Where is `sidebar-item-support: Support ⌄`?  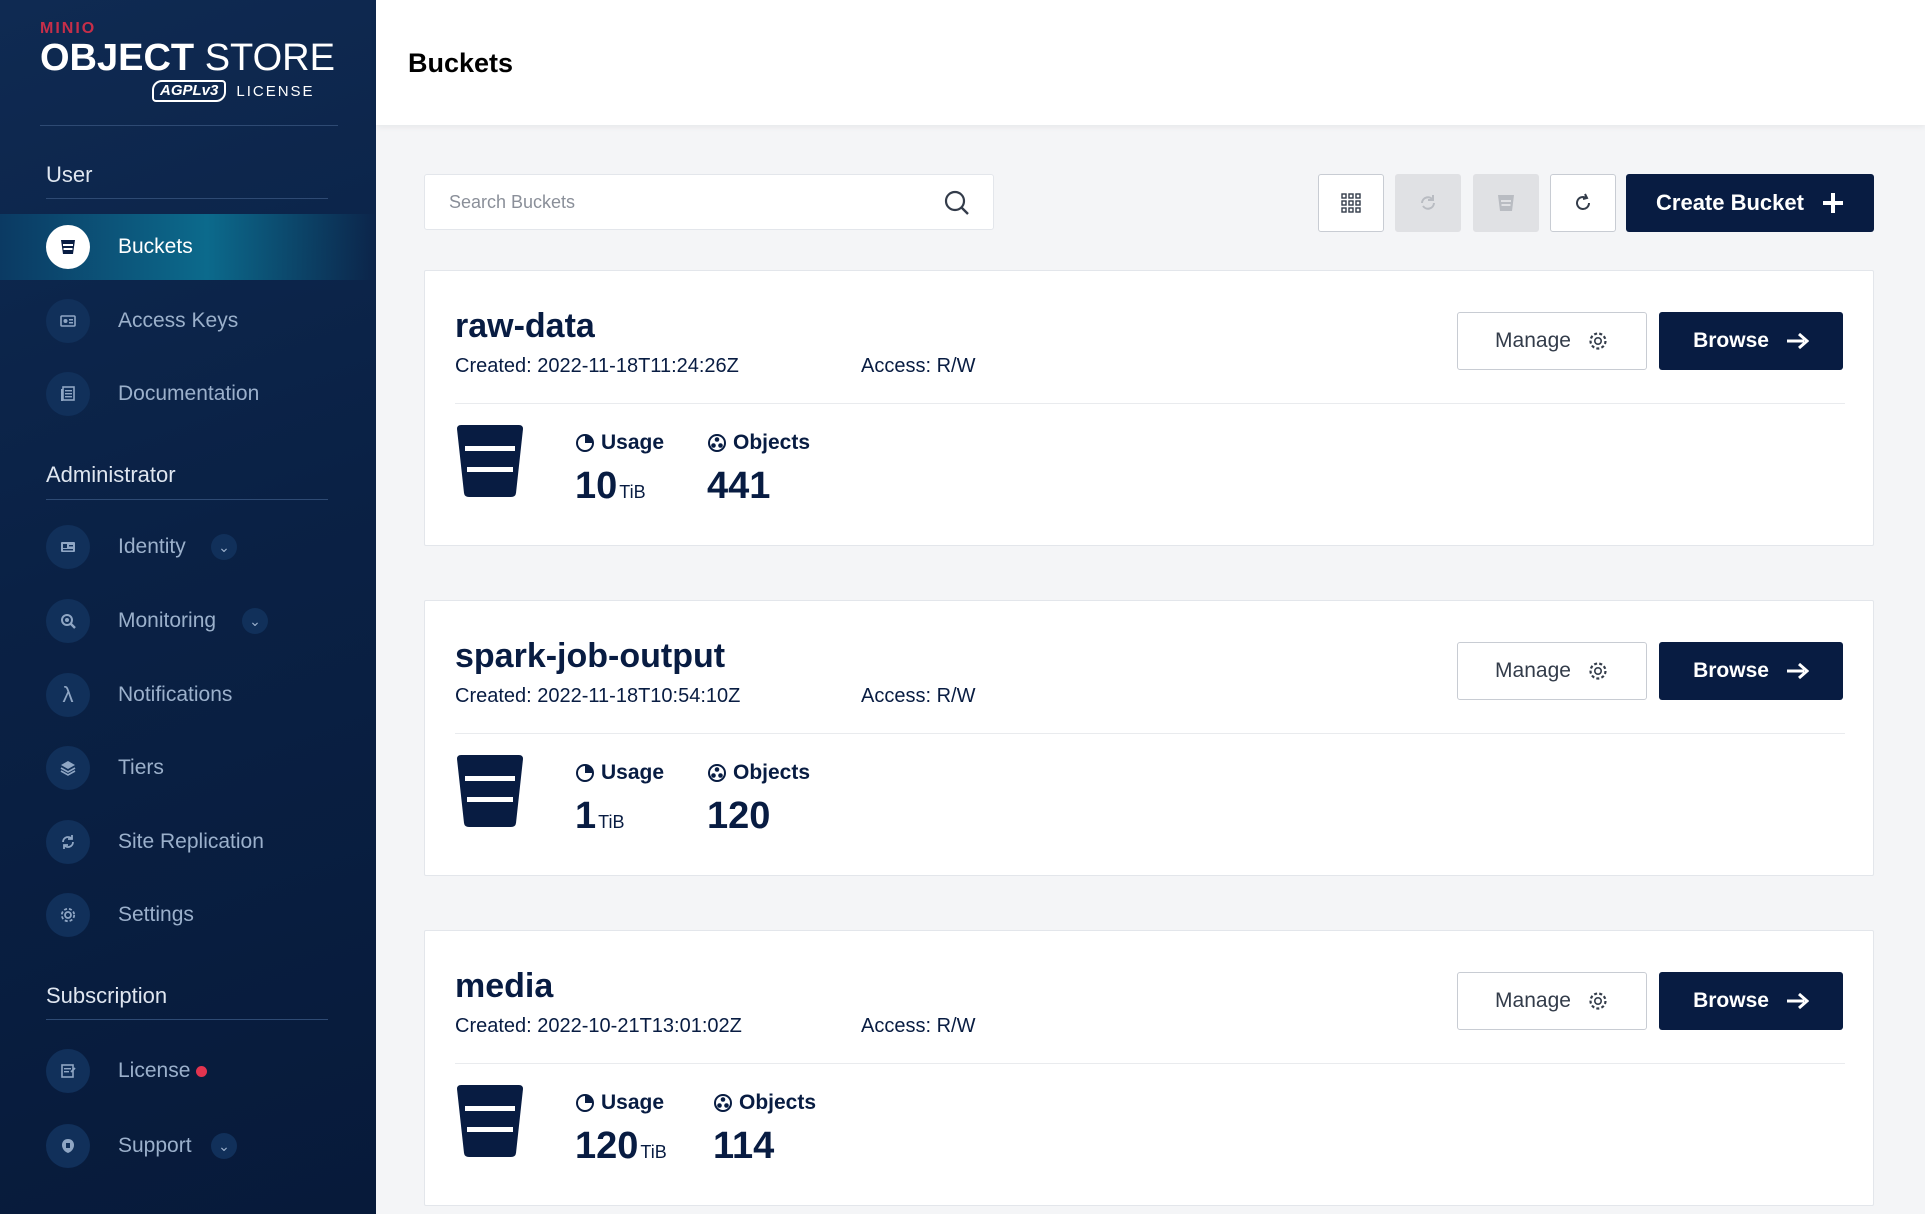
sidebar-item-support: Support ⌄ is located at coordinates (188, 1146).